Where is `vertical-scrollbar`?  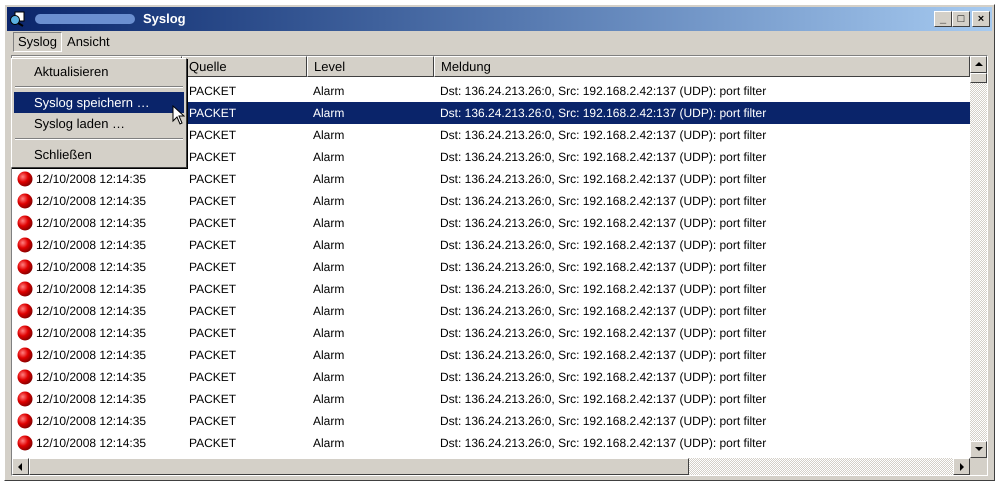 vertical-scrollbar is located at coordinates (978, 257).